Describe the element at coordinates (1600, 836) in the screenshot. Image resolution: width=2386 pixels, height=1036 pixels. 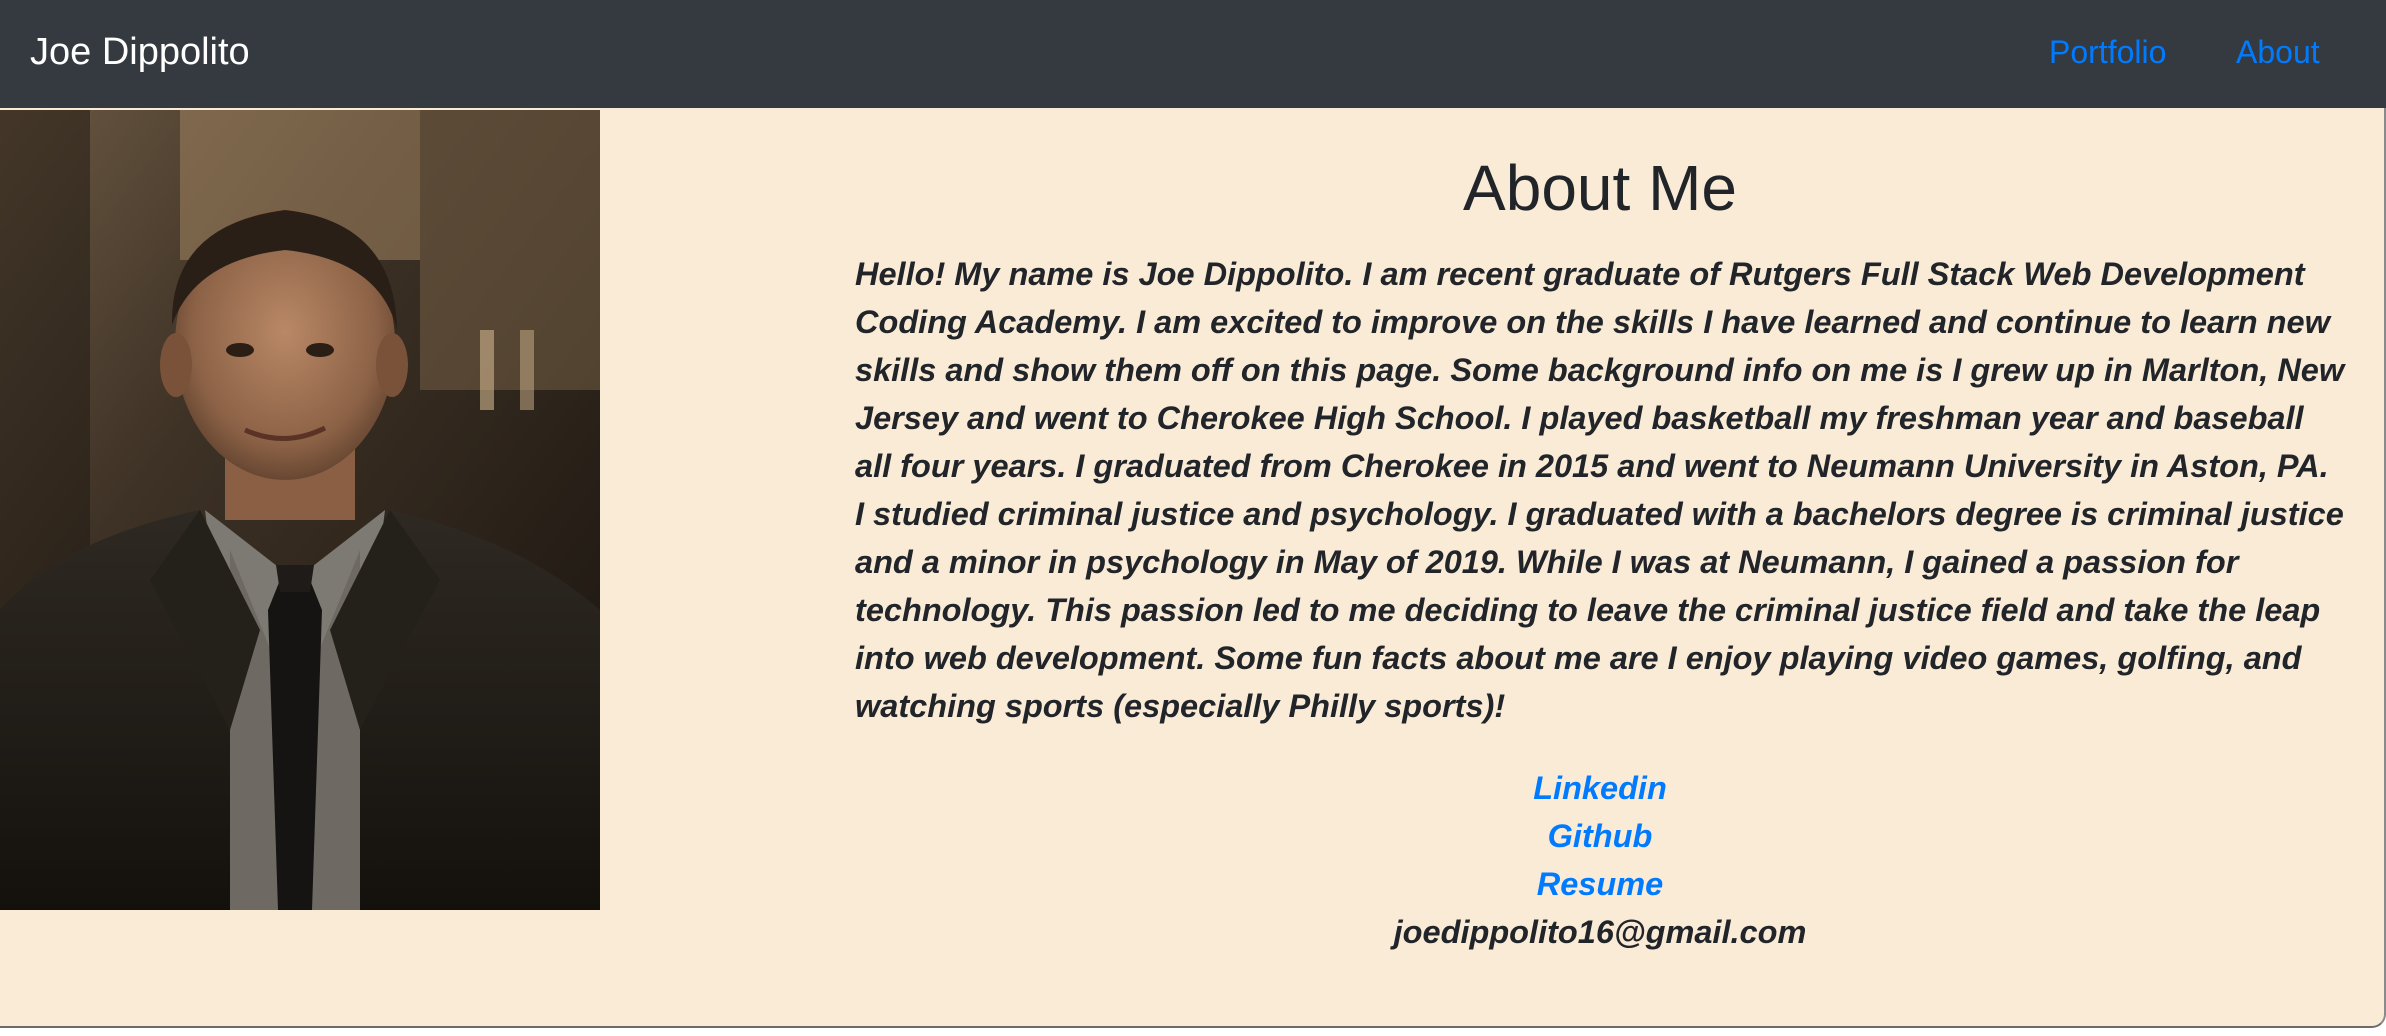
I see `github-link: Github` at that location.